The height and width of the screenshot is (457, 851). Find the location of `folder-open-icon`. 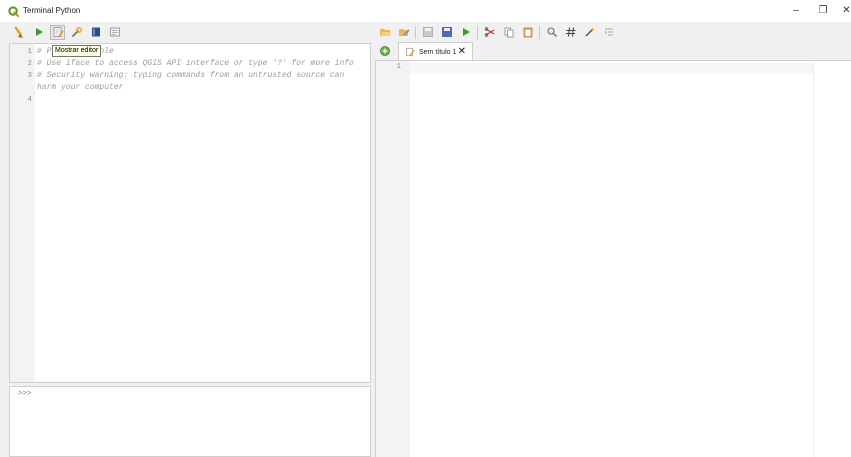

folder-open-icon is located at coordinates (385, 32).